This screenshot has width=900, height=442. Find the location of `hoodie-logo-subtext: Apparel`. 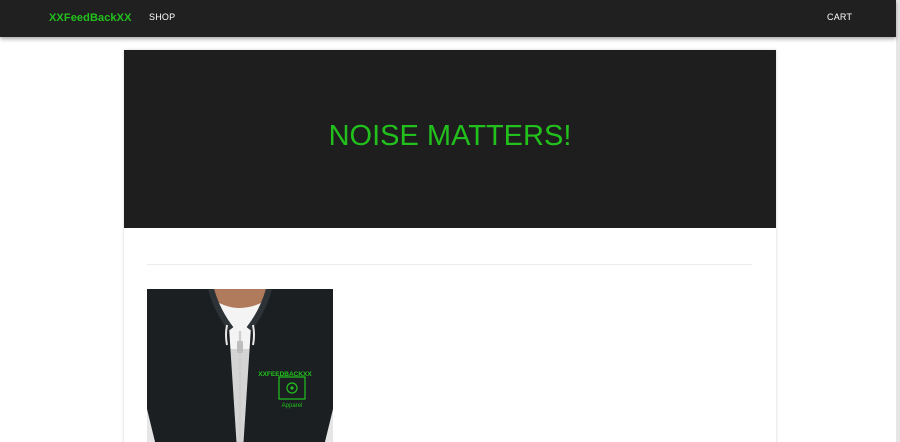

hoodie-logo-subtext: Apparel is located at coordinates (292, 406).